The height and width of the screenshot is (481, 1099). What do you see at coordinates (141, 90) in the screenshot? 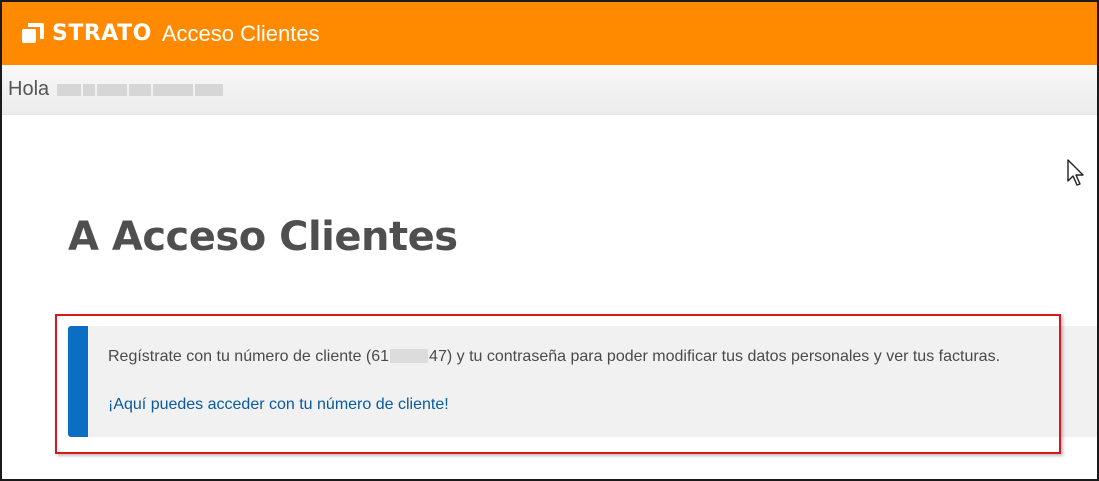
I see `redacted-user-name` at bounding box center [141, 90].